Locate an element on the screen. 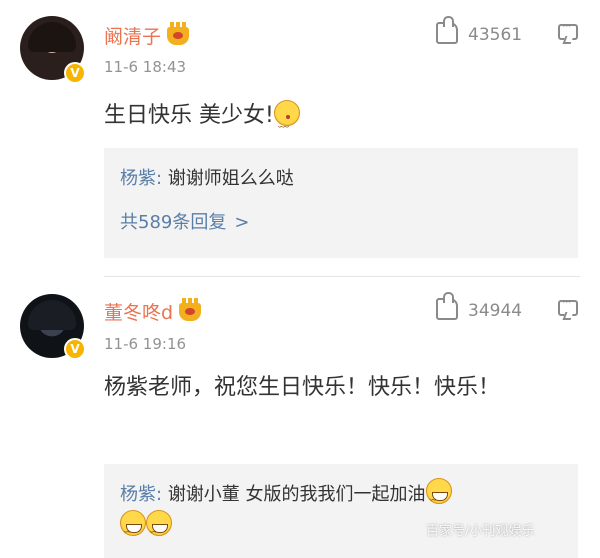  reply-line: 杨紫: 谢谢师姐么么哒 is located at coordinates (345, 179).